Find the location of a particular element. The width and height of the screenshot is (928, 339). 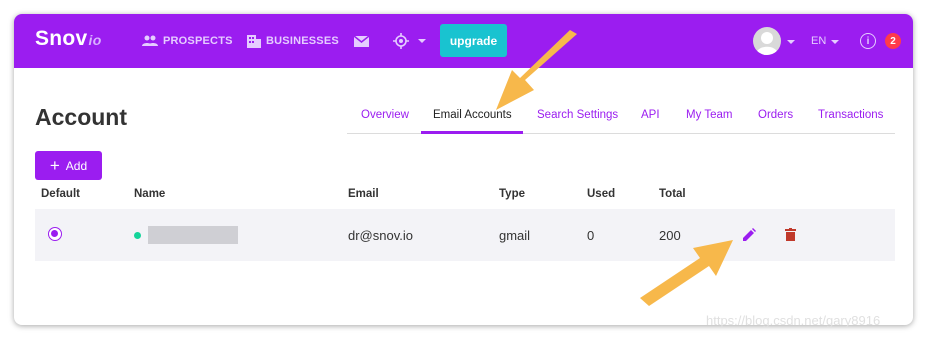

logo: Snovio is located at coordinates (68, 39).